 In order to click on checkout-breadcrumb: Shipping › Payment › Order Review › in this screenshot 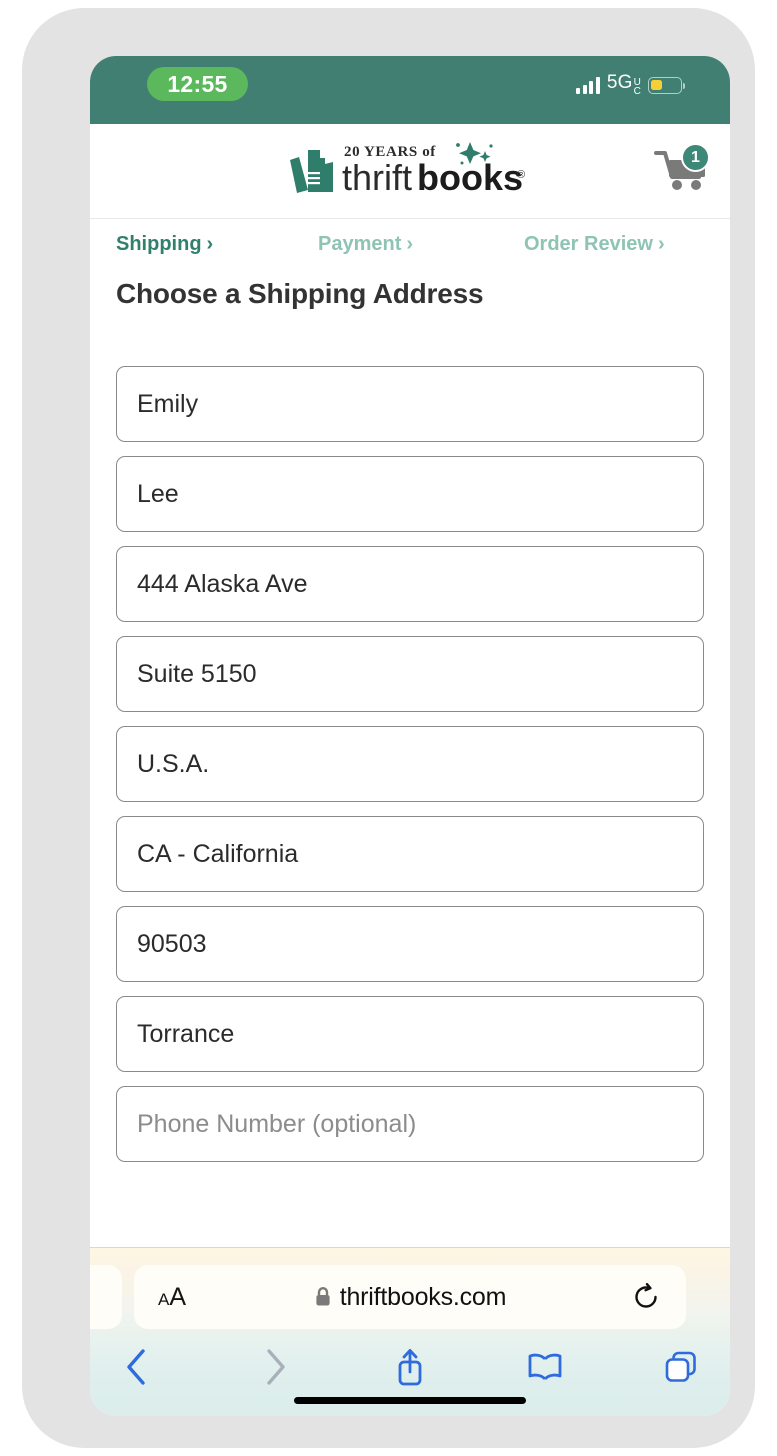, I will do `click(410, 244)`.